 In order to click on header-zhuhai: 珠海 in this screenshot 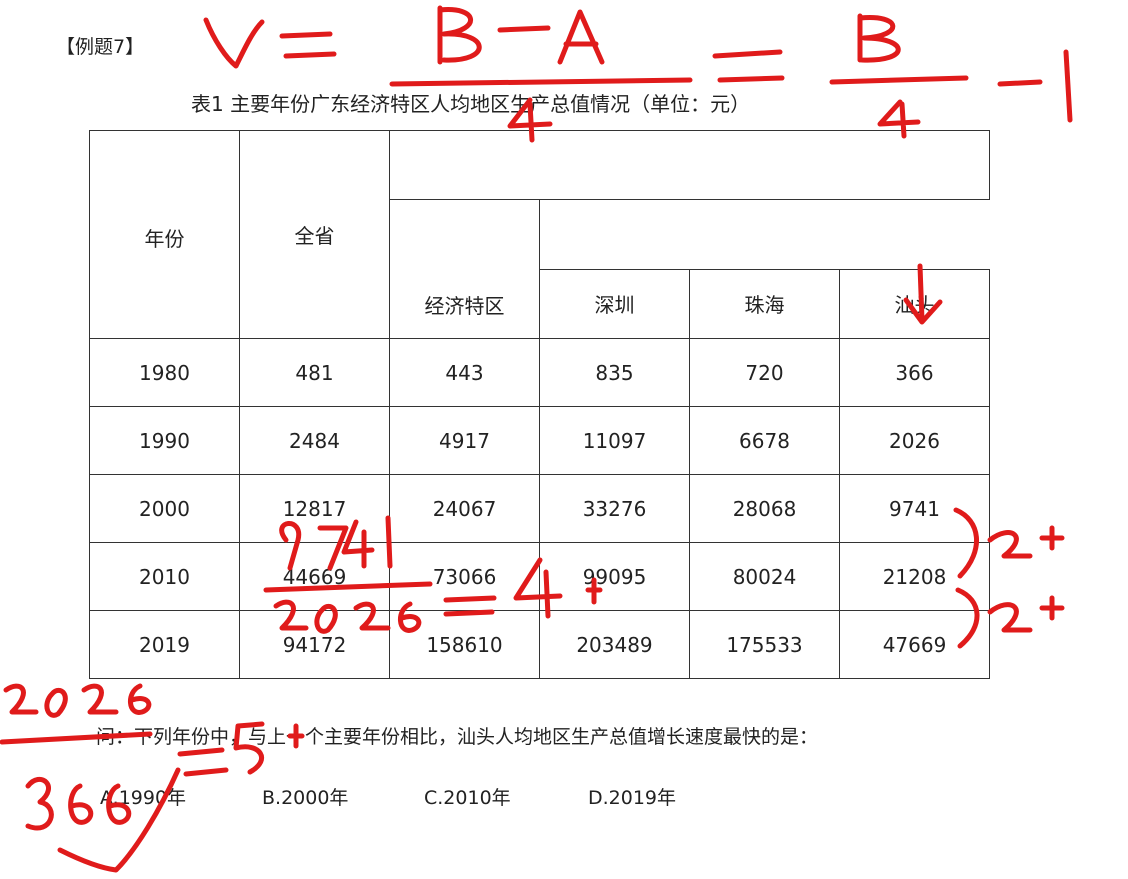, I will do `click(764, 303)`.